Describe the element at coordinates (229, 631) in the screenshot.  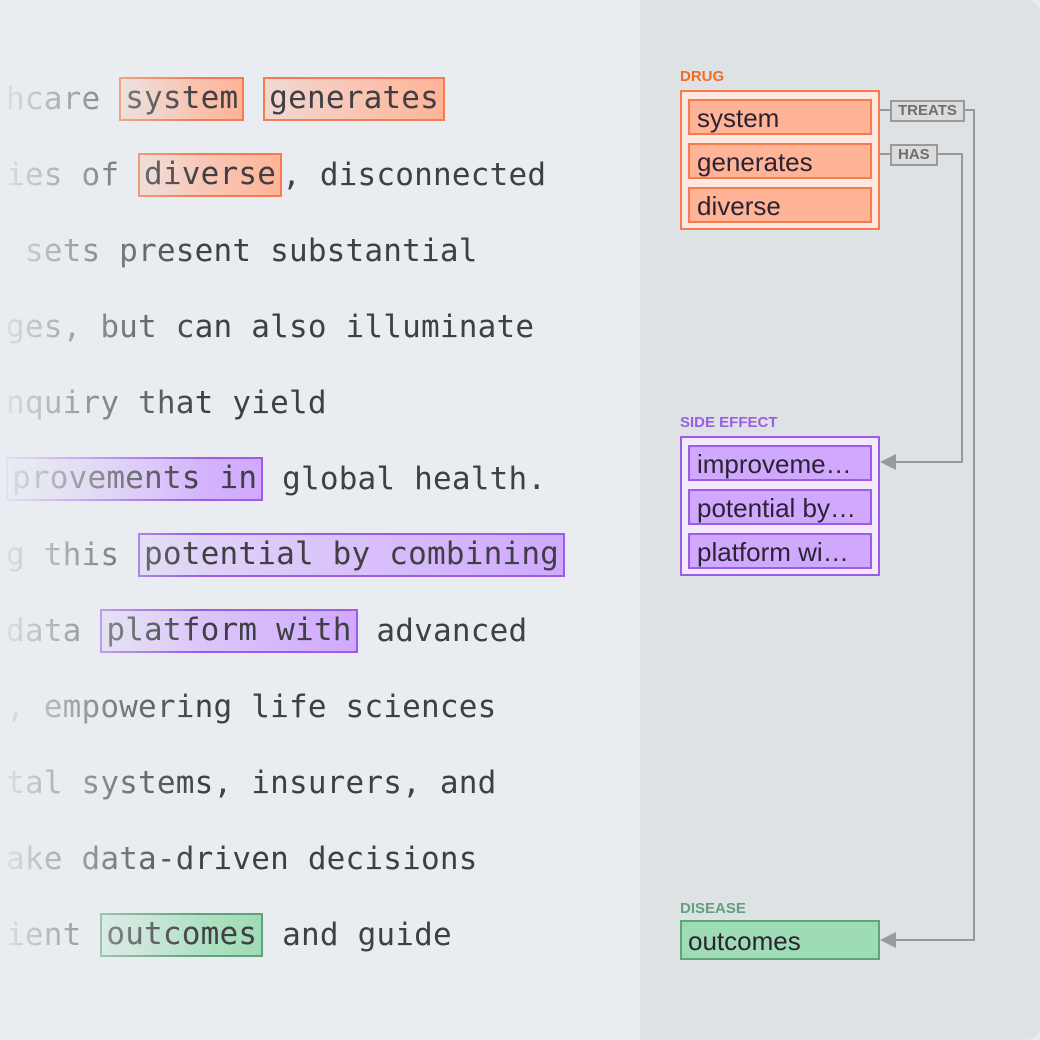
I see `entity-highlight-side-effect: platform with` at that location.